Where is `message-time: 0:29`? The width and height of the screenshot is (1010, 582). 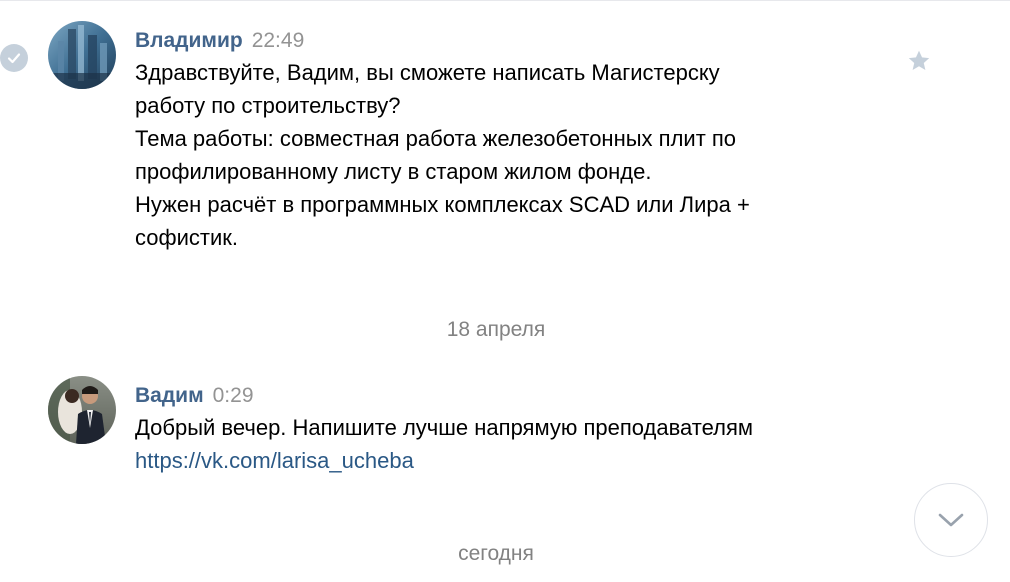
message-time: 0:29 is located at coordinates (233, 395).